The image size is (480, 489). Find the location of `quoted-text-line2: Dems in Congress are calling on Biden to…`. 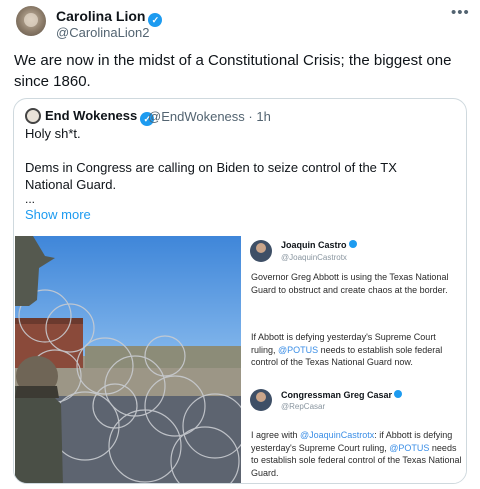

quoted-text-line2: Dems in Congress are calling on Biden to… is located at coordinates (211, 176).